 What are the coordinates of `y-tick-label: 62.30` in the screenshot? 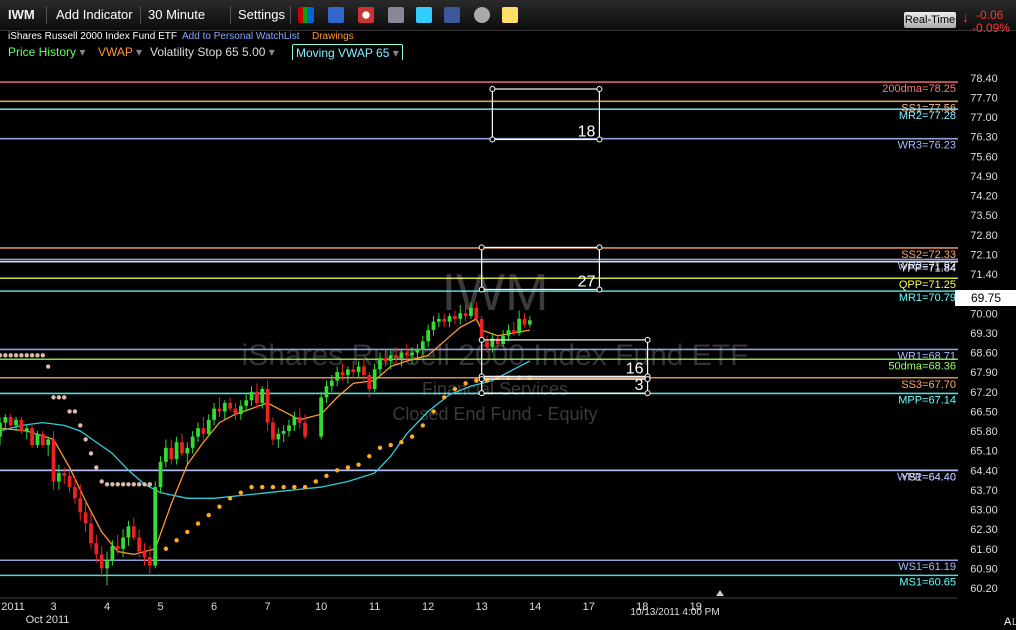 It's located at (984, 530).